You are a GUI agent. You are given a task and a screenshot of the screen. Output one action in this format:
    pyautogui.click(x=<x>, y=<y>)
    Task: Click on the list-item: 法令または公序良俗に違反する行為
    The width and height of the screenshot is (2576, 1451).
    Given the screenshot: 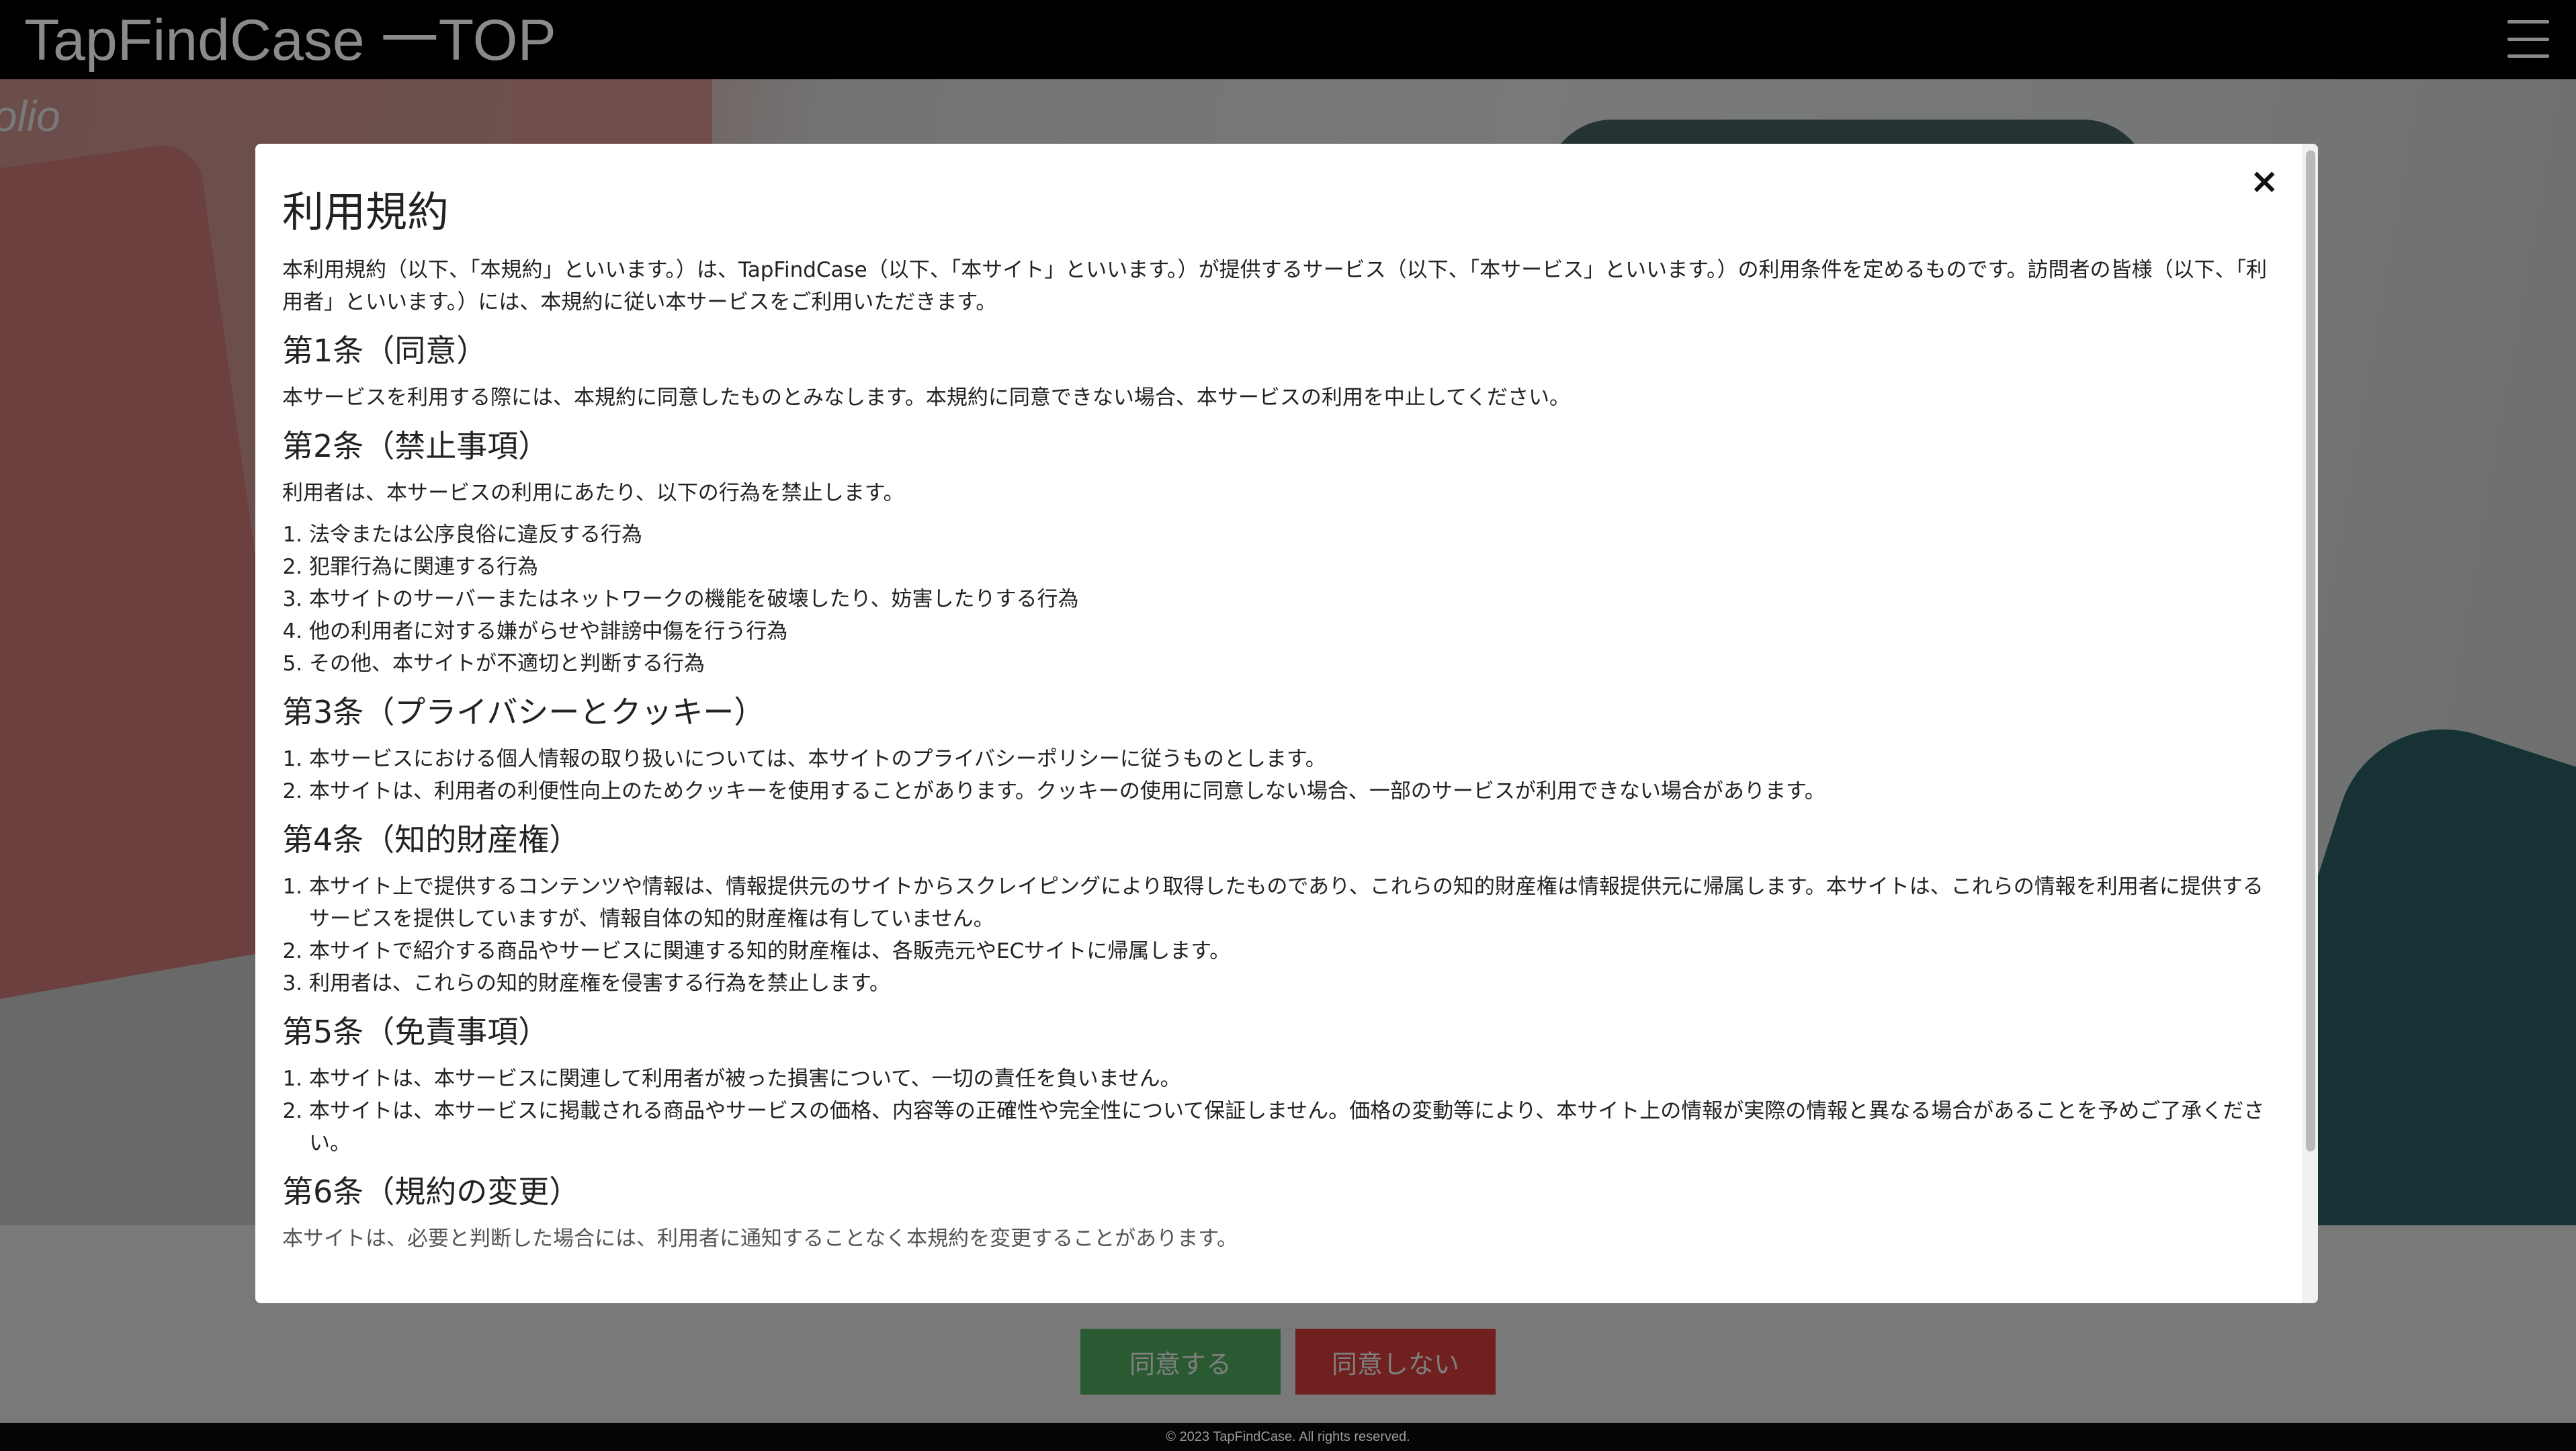 What is the action you would take?
    pyautogui.click(x=1290, y=535)
    